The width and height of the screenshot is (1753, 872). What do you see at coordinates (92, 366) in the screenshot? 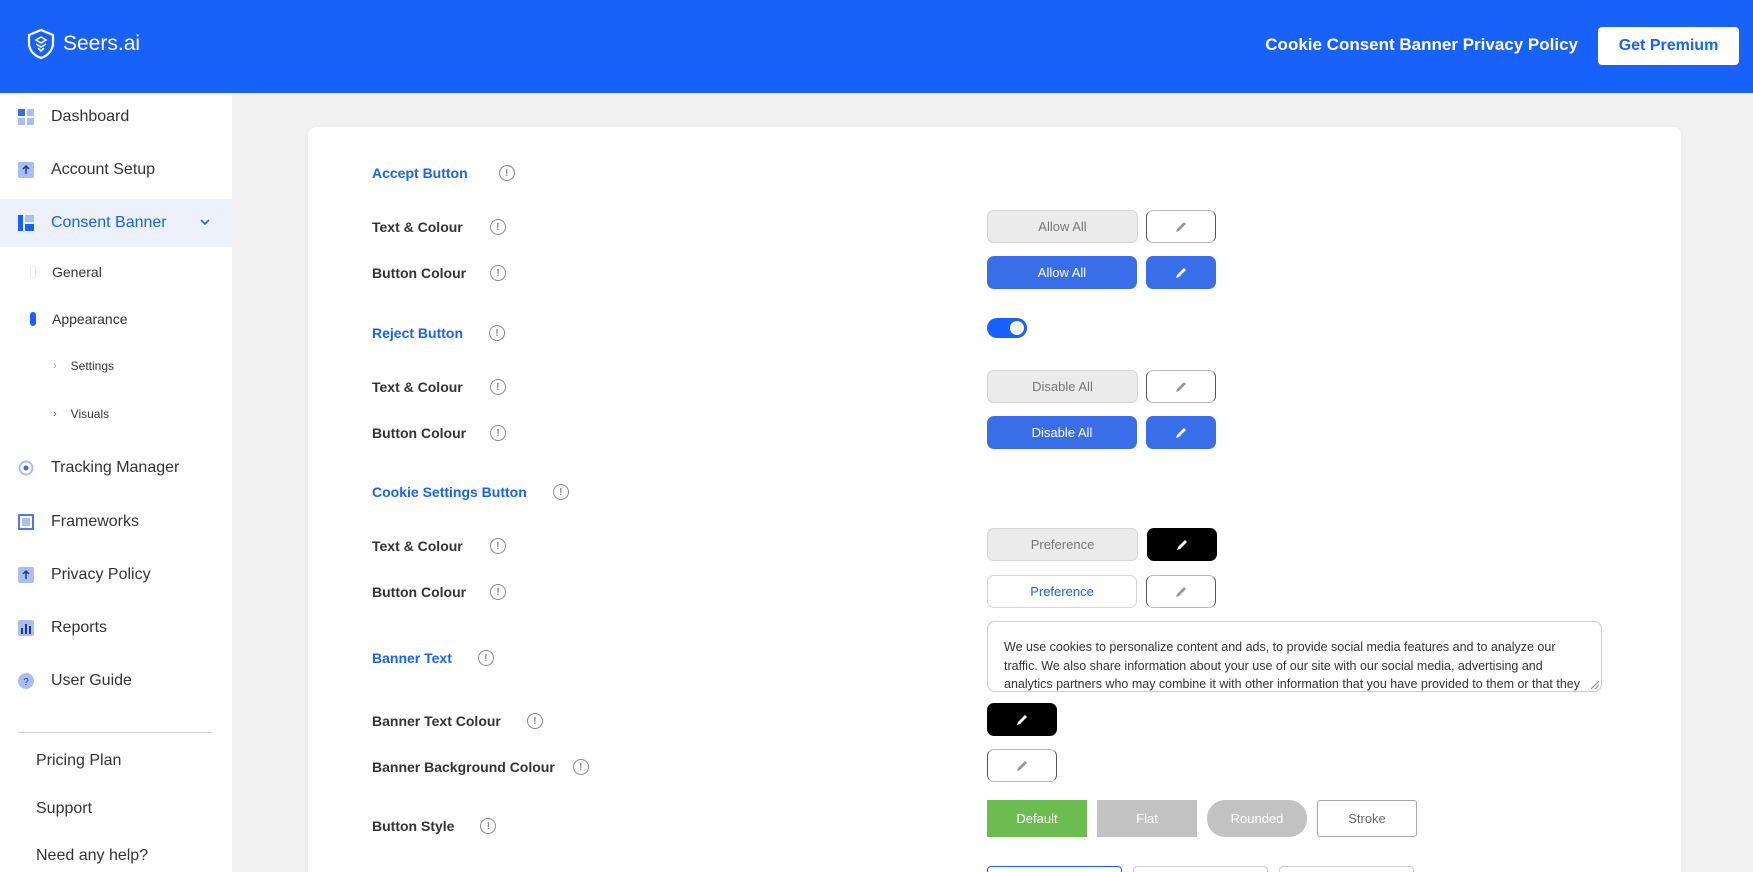
I see `subitem-label: Settings` at bounding box center [92, 366].